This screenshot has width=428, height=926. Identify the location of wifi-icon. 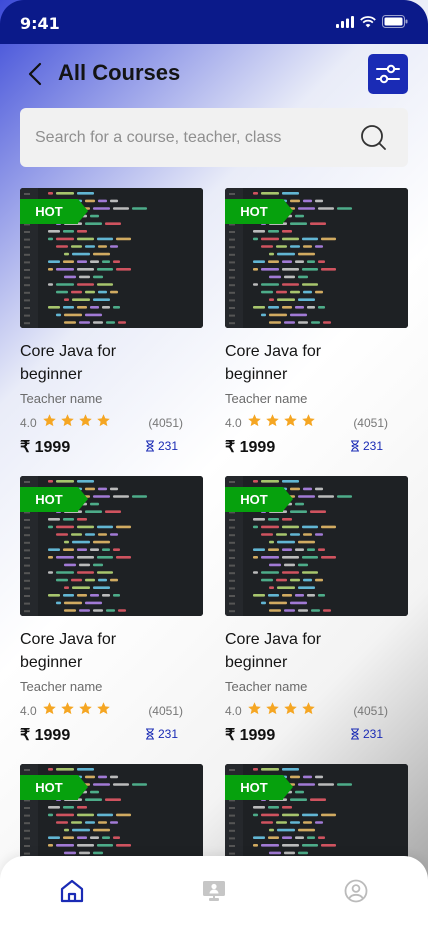
(368, 21).